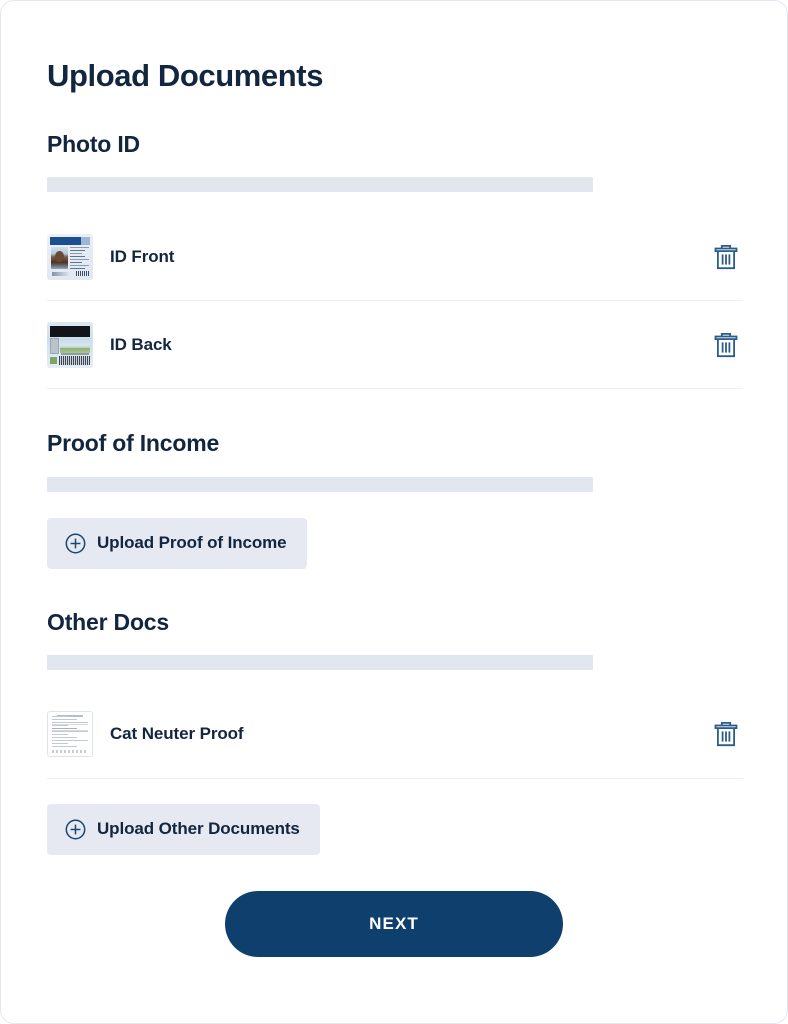 This screenshot has width=788, height=1024. I want to click on section-heading-photo-id: Photo ID, so click(93, 144).